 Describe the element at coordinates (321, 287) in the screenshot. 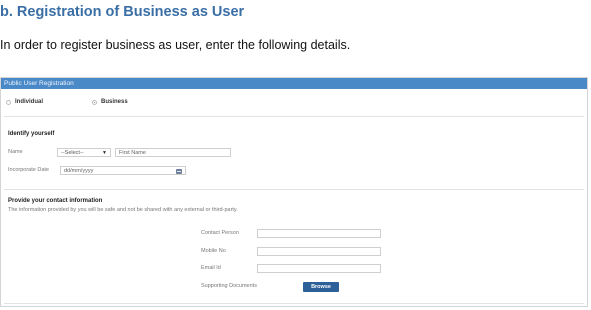

I see `browse-button: Browse` at that location.